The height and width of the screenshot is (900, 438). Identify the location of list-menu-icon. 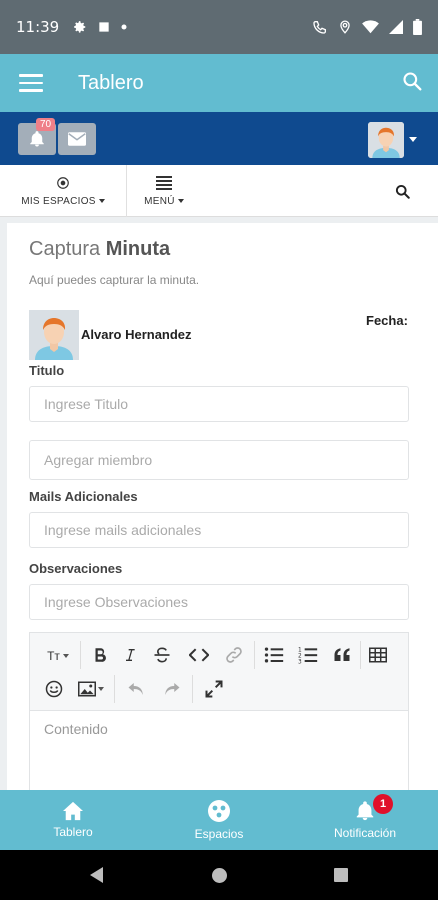
(164, 182).